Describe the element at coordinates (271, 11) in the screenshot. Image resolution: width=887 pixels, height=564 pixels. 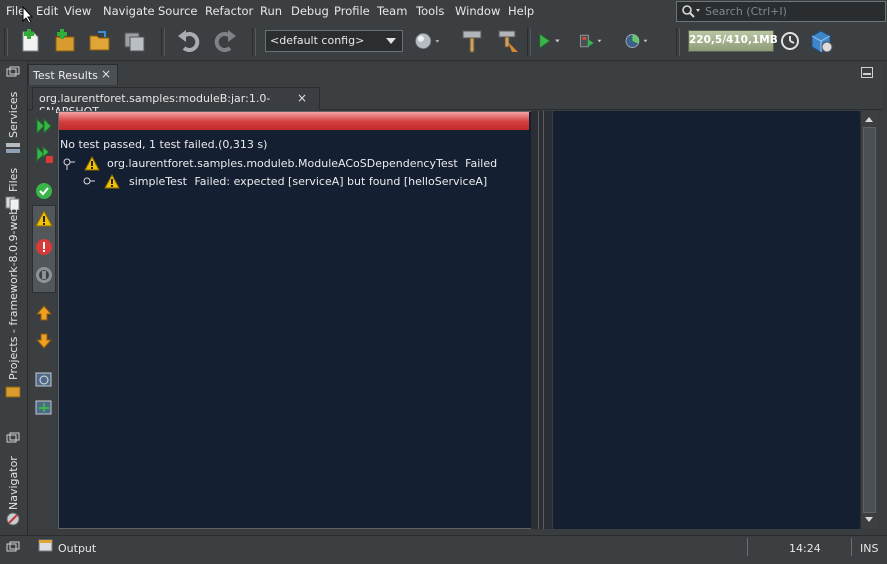
I see `menu-run: Run` at that location.